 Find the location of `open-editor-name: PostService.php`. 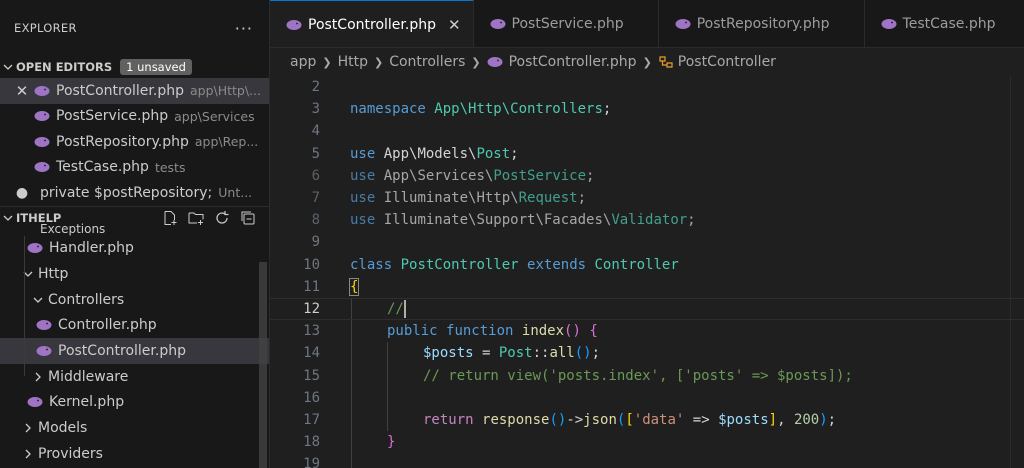

open-editor-name: PostService.php is located at coordinates (112, 116).